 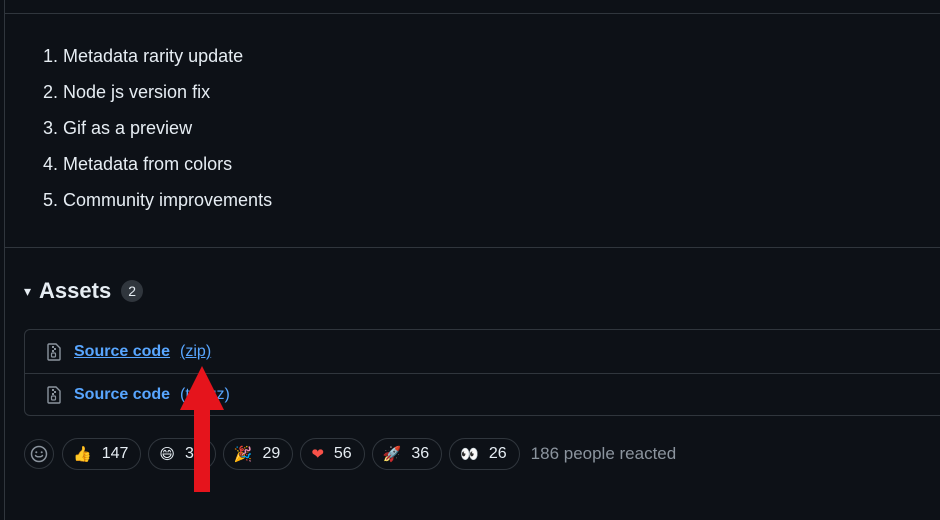 What do you see at coordinates (342, 453) in the screenshot?
I see `reaction-count: 56` at bounding box center [342, 453].